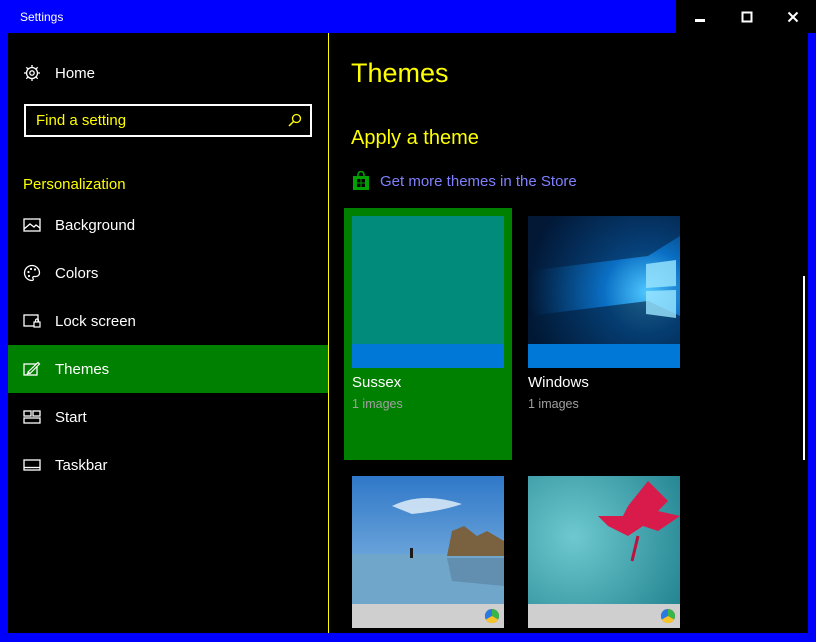 Image resolution: width=816 pixels, height=642 pixels. I want to click on sidebar-item-label: Lock screen, so click(95, 321).